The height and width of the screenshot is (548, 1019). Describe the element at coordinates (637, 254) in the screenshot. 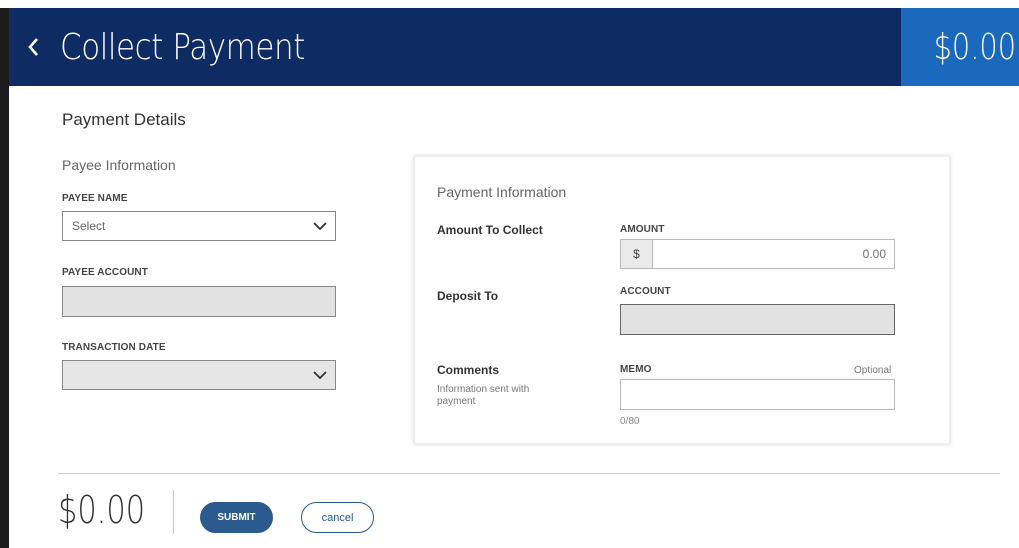

I see `currency-prefix: $` at that location.